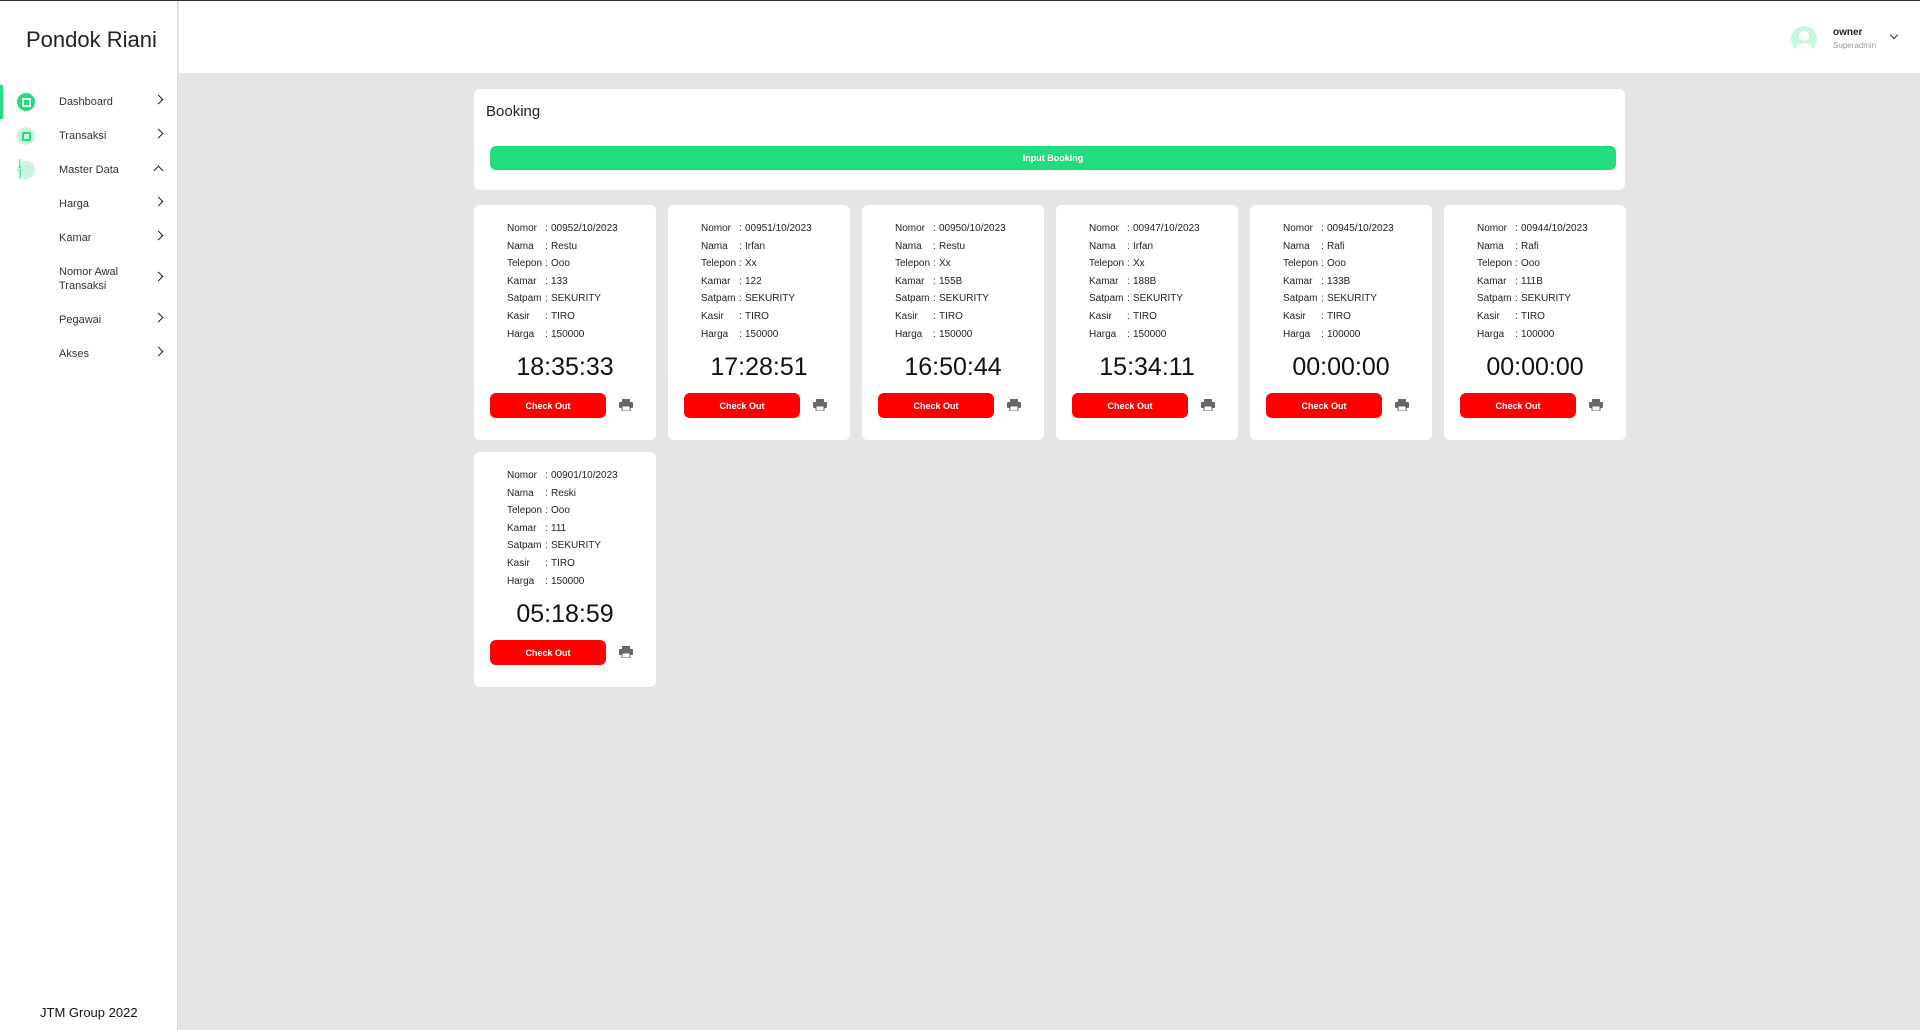 This screenshot has height=1030, width=1920. I want to click on field-value-nama: Reski, so click(564, 493).